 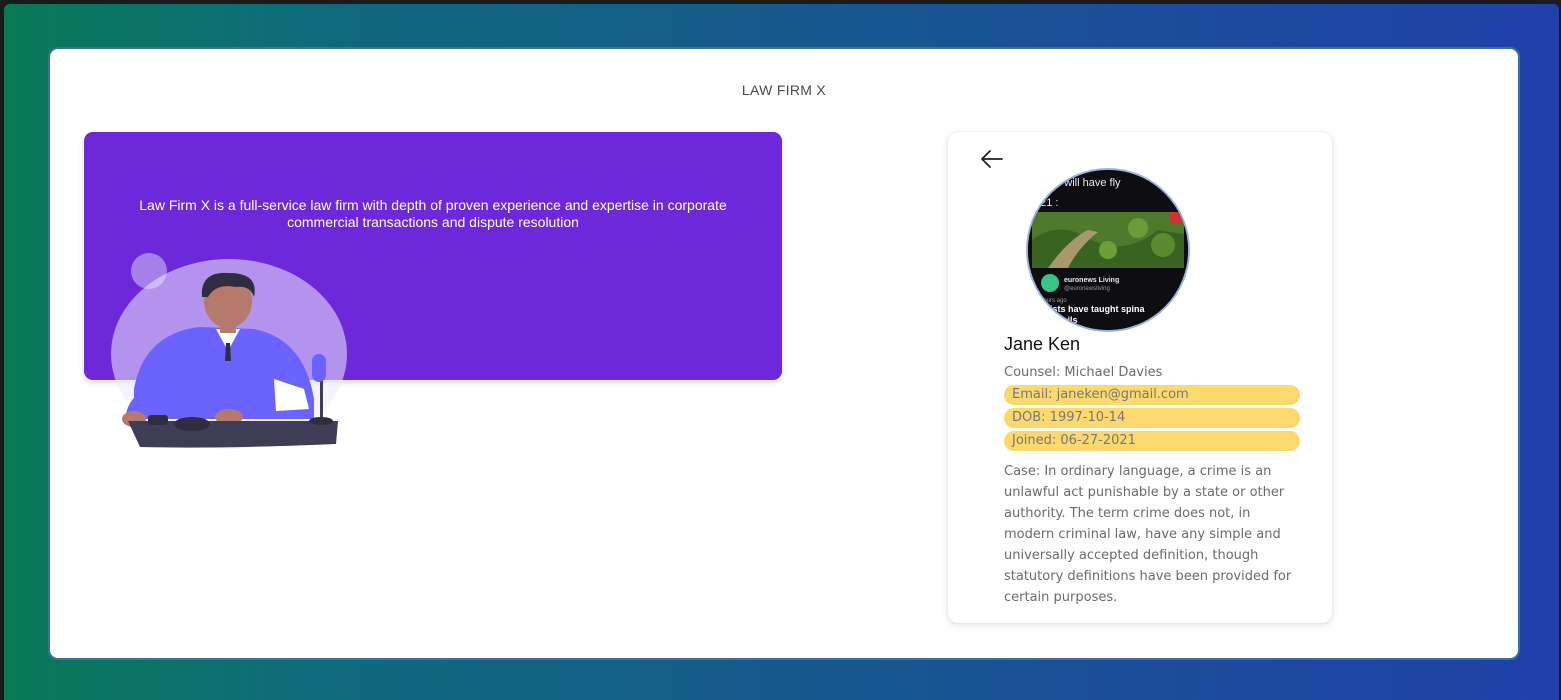 What do you see at coordinates (1152, 395) in the screenshot?
I see `email-badge: Email: janeken@gmail.com` at bounding box center [1152, 395].